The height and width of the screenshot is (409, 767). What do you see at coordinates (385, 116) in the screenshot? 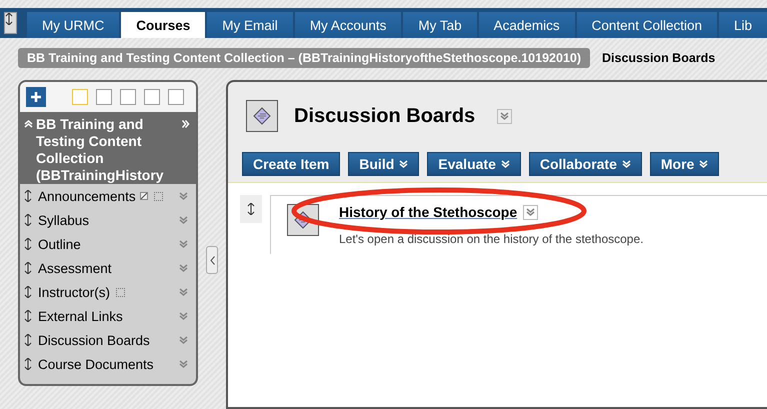
I see `page-title: Discussion Boards` at bounding box center [385, 116].